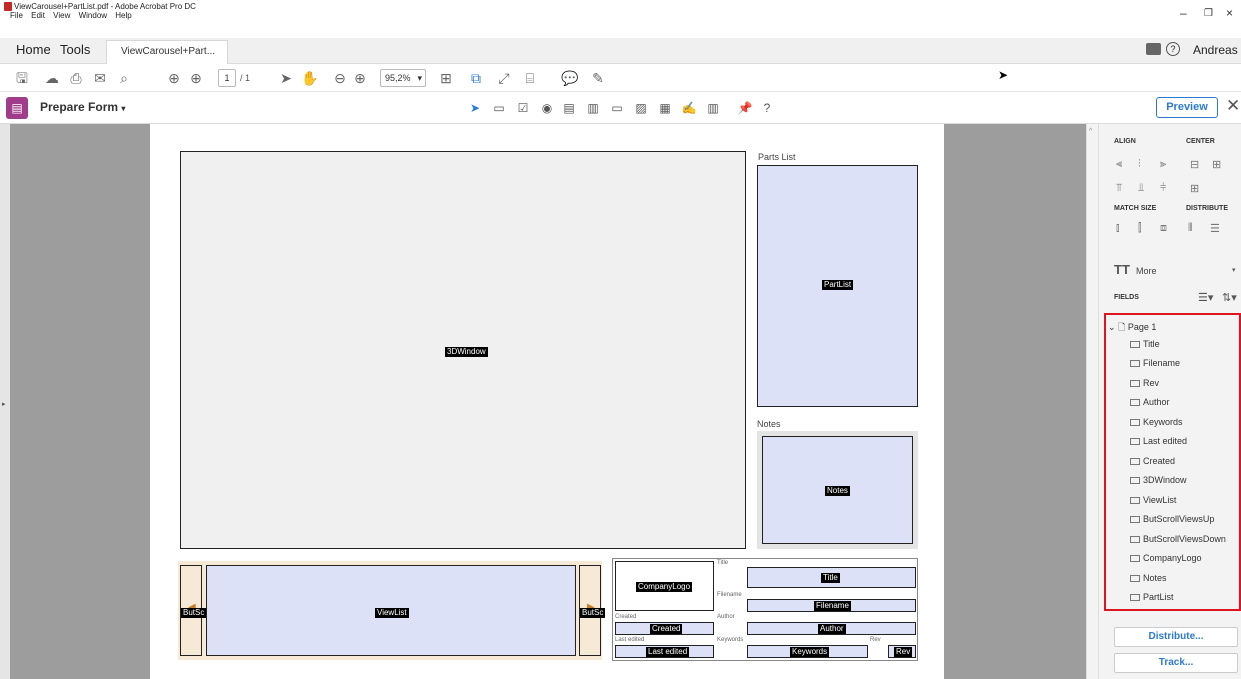  Describe the element at coordinates (5, 401) in the screenshot. I see `left-panel-toggle: ▸` at that location.